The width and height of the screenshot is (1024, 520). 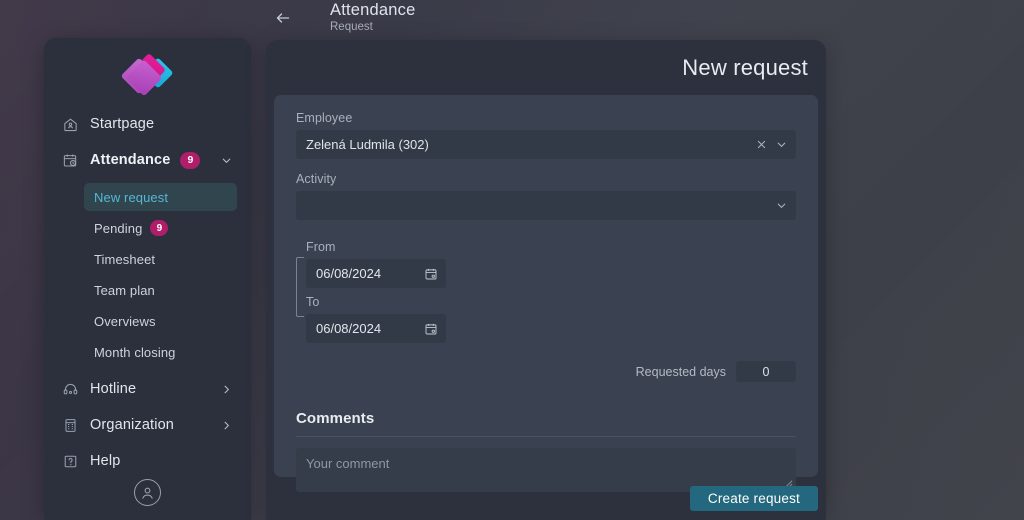 I want to click on sidebar-item-label: Attendance, so click(x=130, y=160).